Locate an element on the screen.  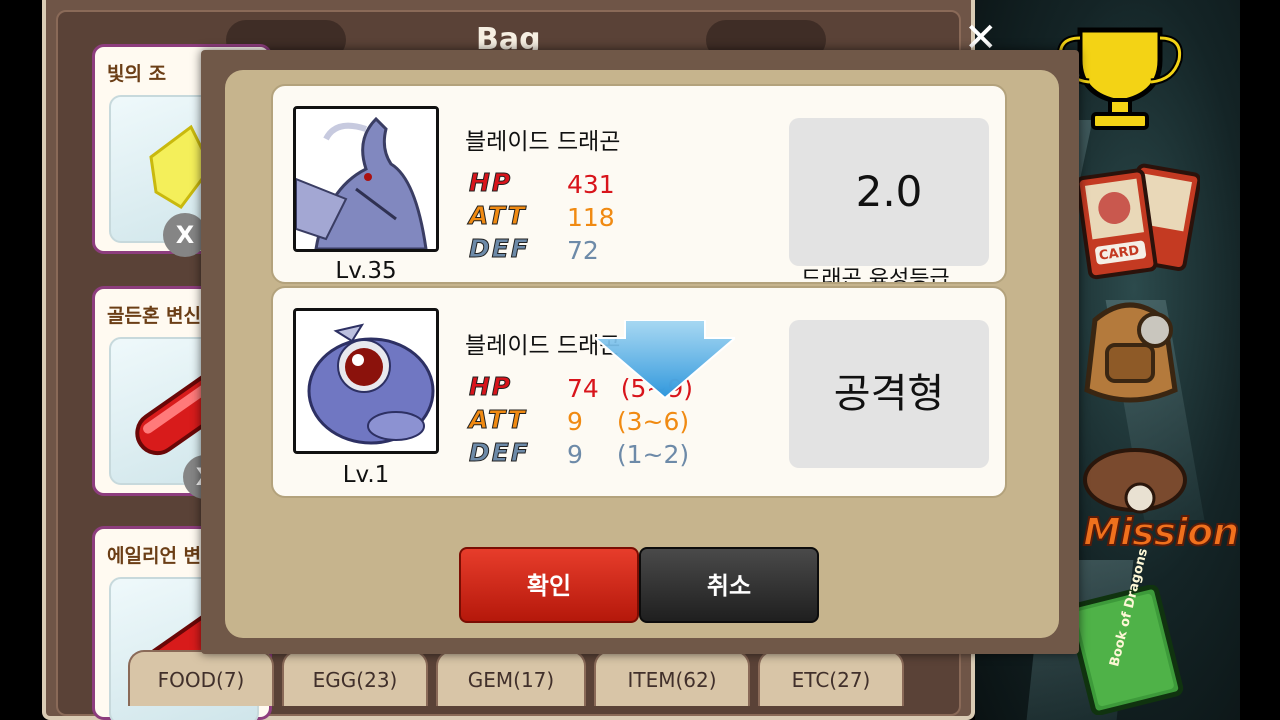
backpack-icon is located at coordinates (1131, 352).